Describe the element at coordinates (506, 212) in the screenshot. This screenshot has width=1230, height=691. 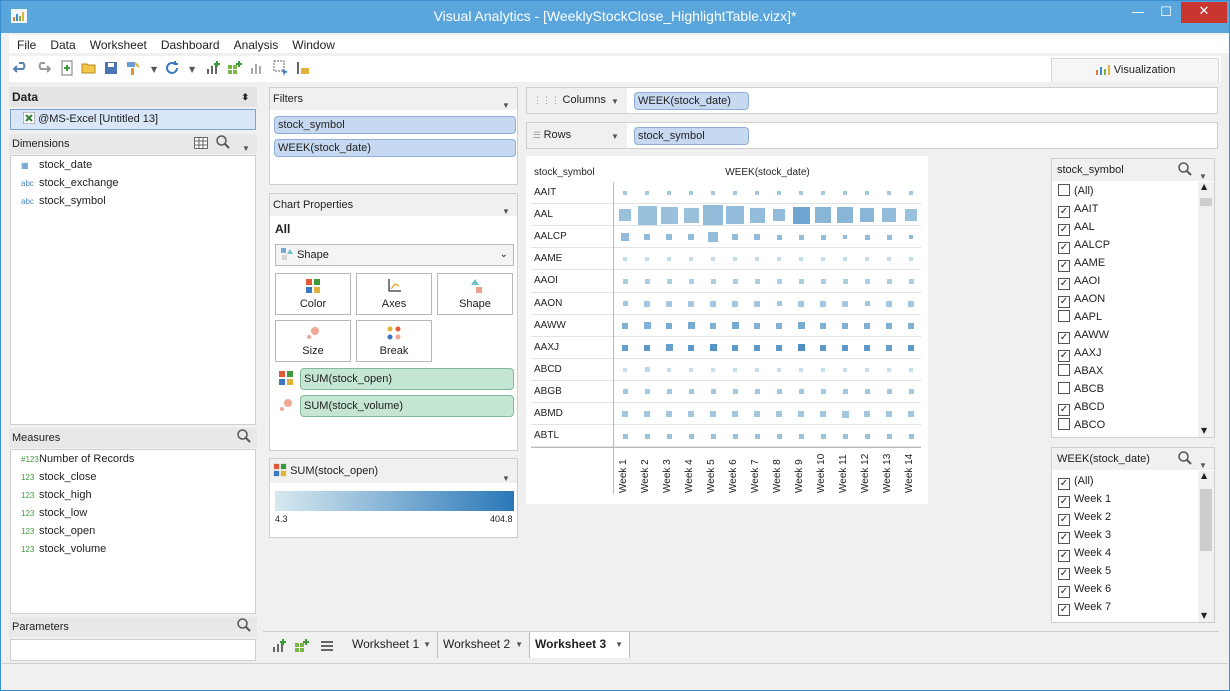
I see `chart-properties-dropdown-icon: ▼` at that location.